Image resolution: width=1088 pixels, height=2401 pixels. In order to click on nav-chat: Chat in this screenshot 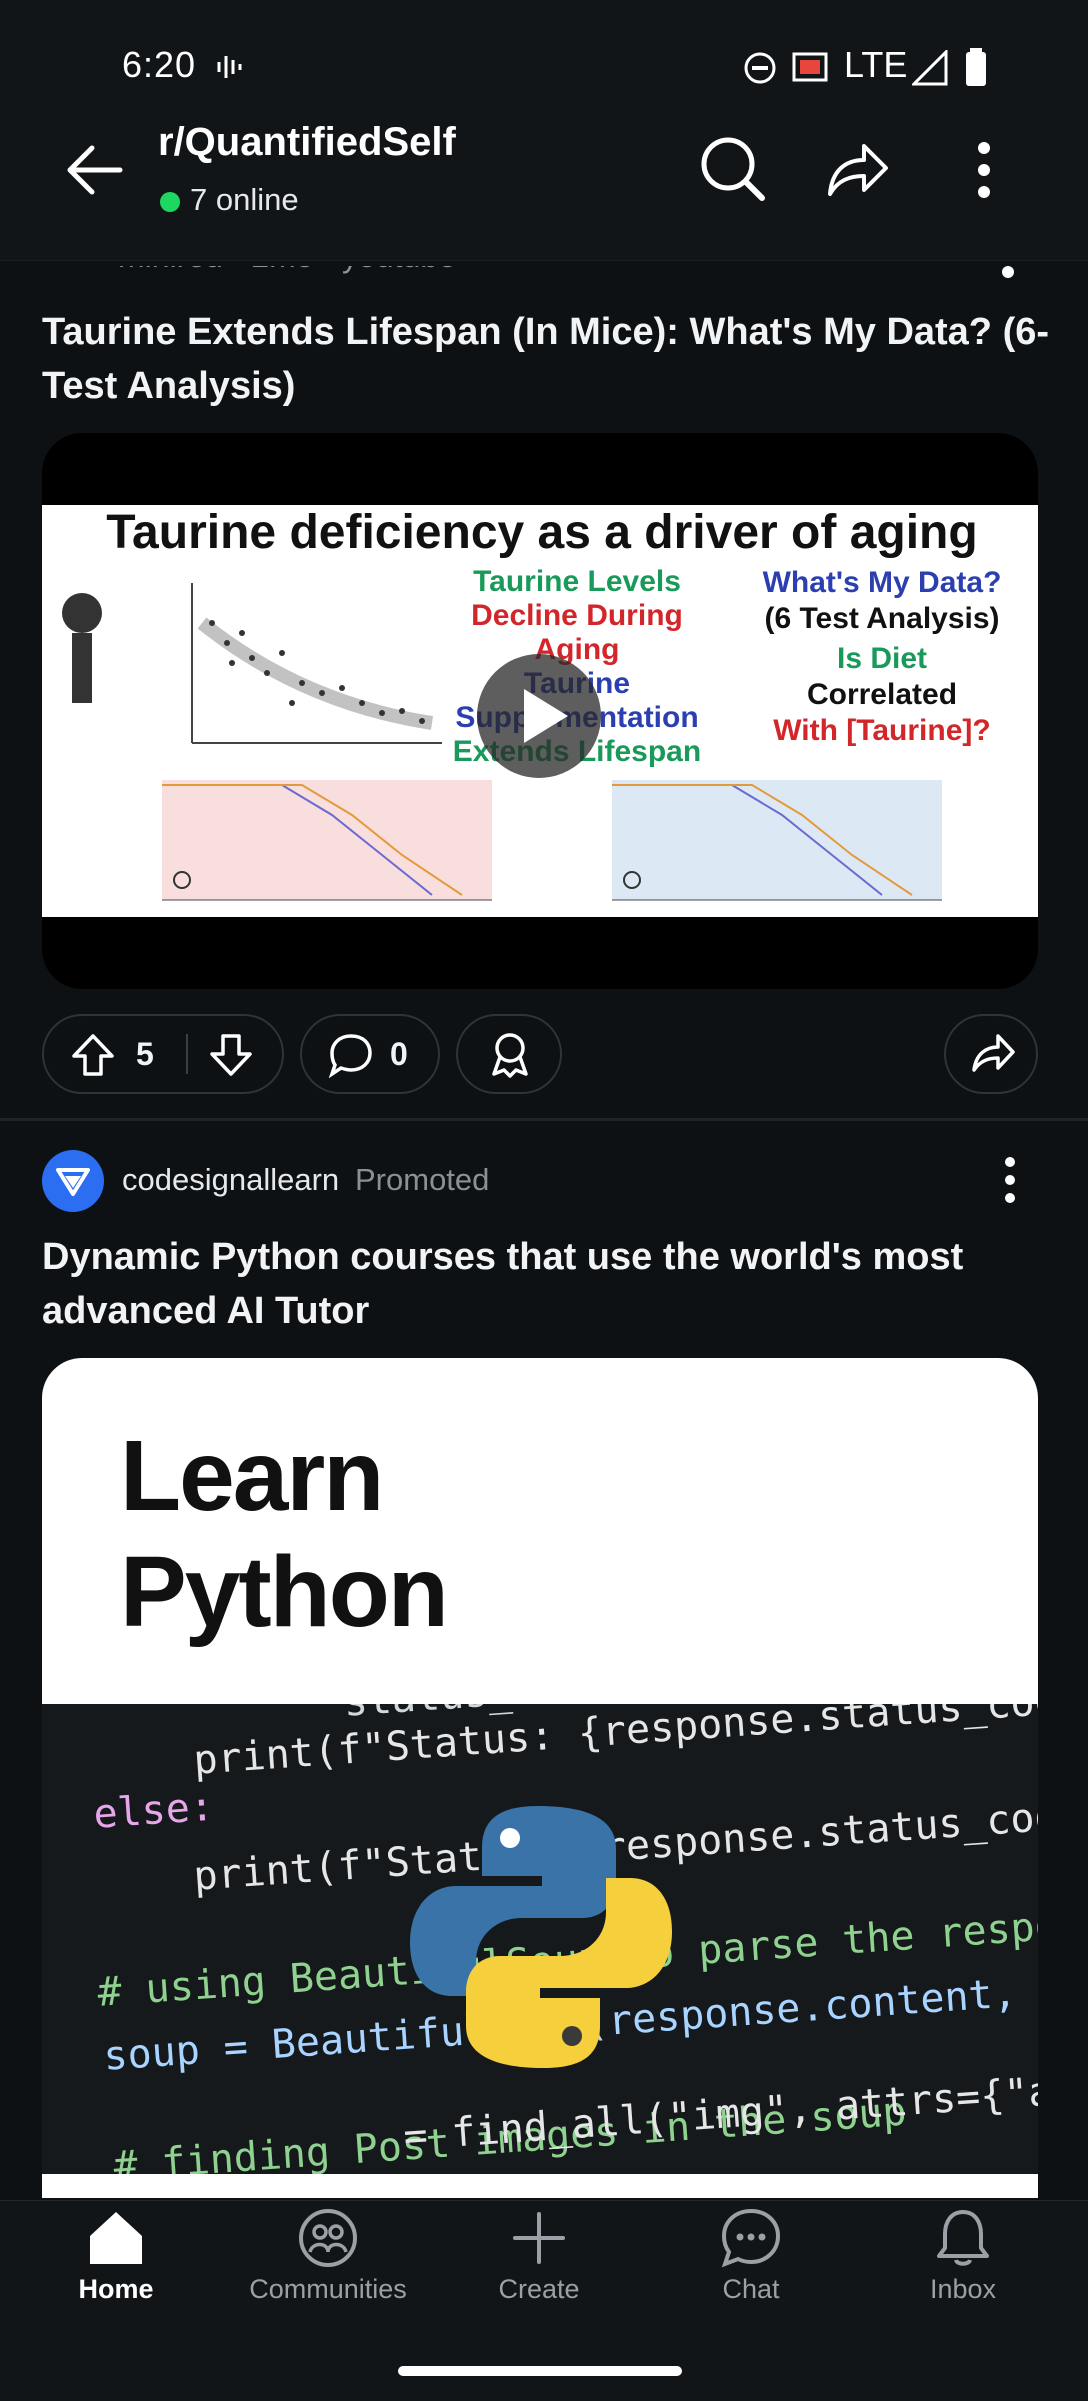, I will do `click(751, 2255)`.